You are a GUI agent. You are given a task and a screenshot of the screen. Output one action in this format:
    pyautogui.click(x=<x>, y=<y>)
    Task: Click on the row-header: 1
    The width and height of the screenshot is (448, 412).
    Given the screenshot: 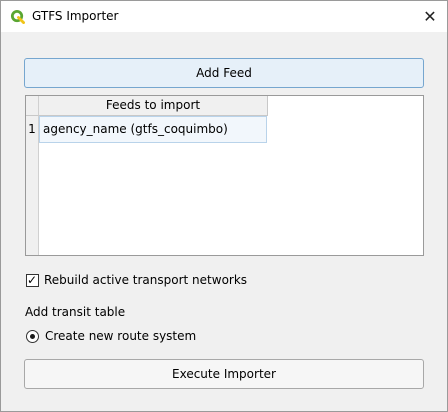 What is the action you would take?
    pyautogui.click(x=32, y=129)
    